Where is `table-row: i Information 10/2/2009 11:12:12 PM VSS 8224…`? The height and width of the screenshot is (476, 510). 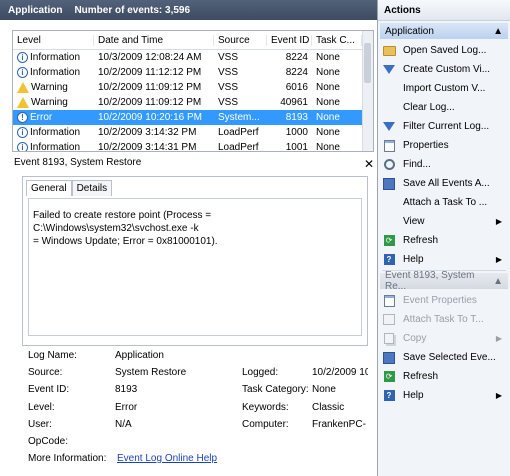 table-row: i Information 10/2/2009 11:12:12 PM VSS 8224… is located at coordinates (193, 72).